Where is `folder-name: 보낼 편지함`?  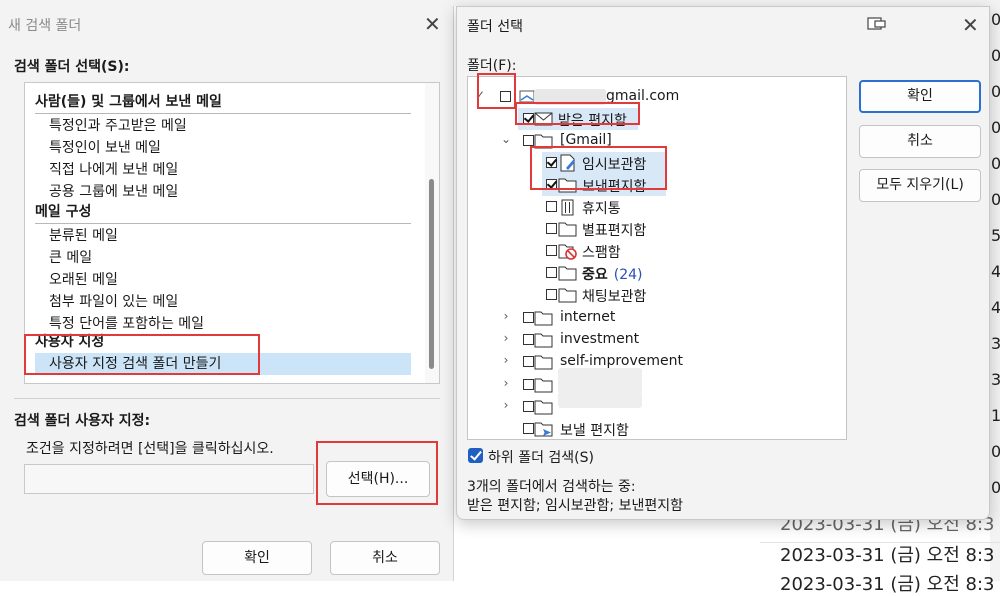
folder-name: 보낼 편지함 is located at coordinates (594, 431).